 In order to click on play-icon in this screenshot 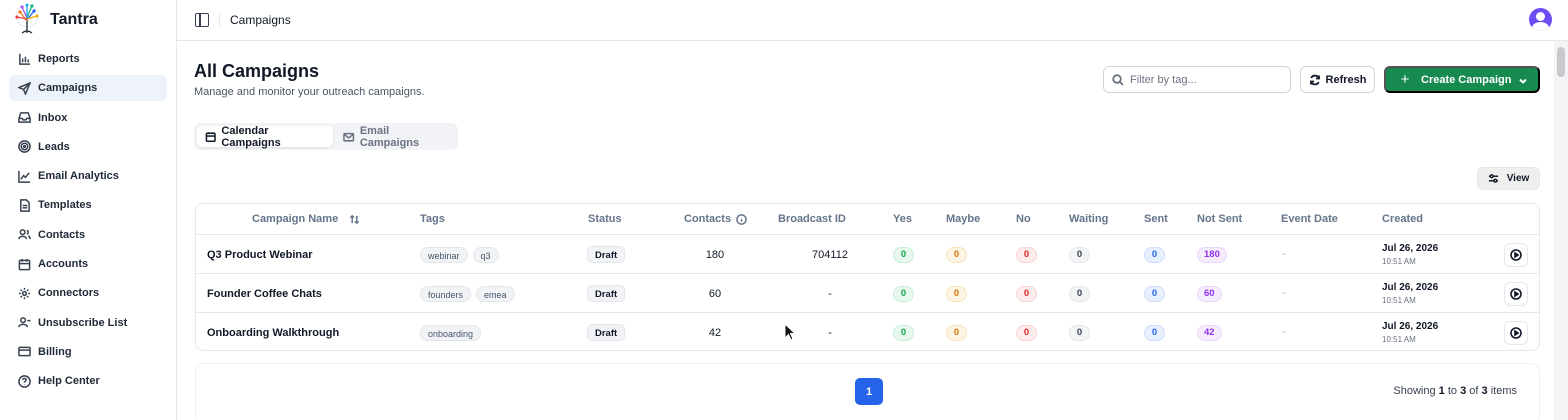, I will do `click(1516, 293)`.